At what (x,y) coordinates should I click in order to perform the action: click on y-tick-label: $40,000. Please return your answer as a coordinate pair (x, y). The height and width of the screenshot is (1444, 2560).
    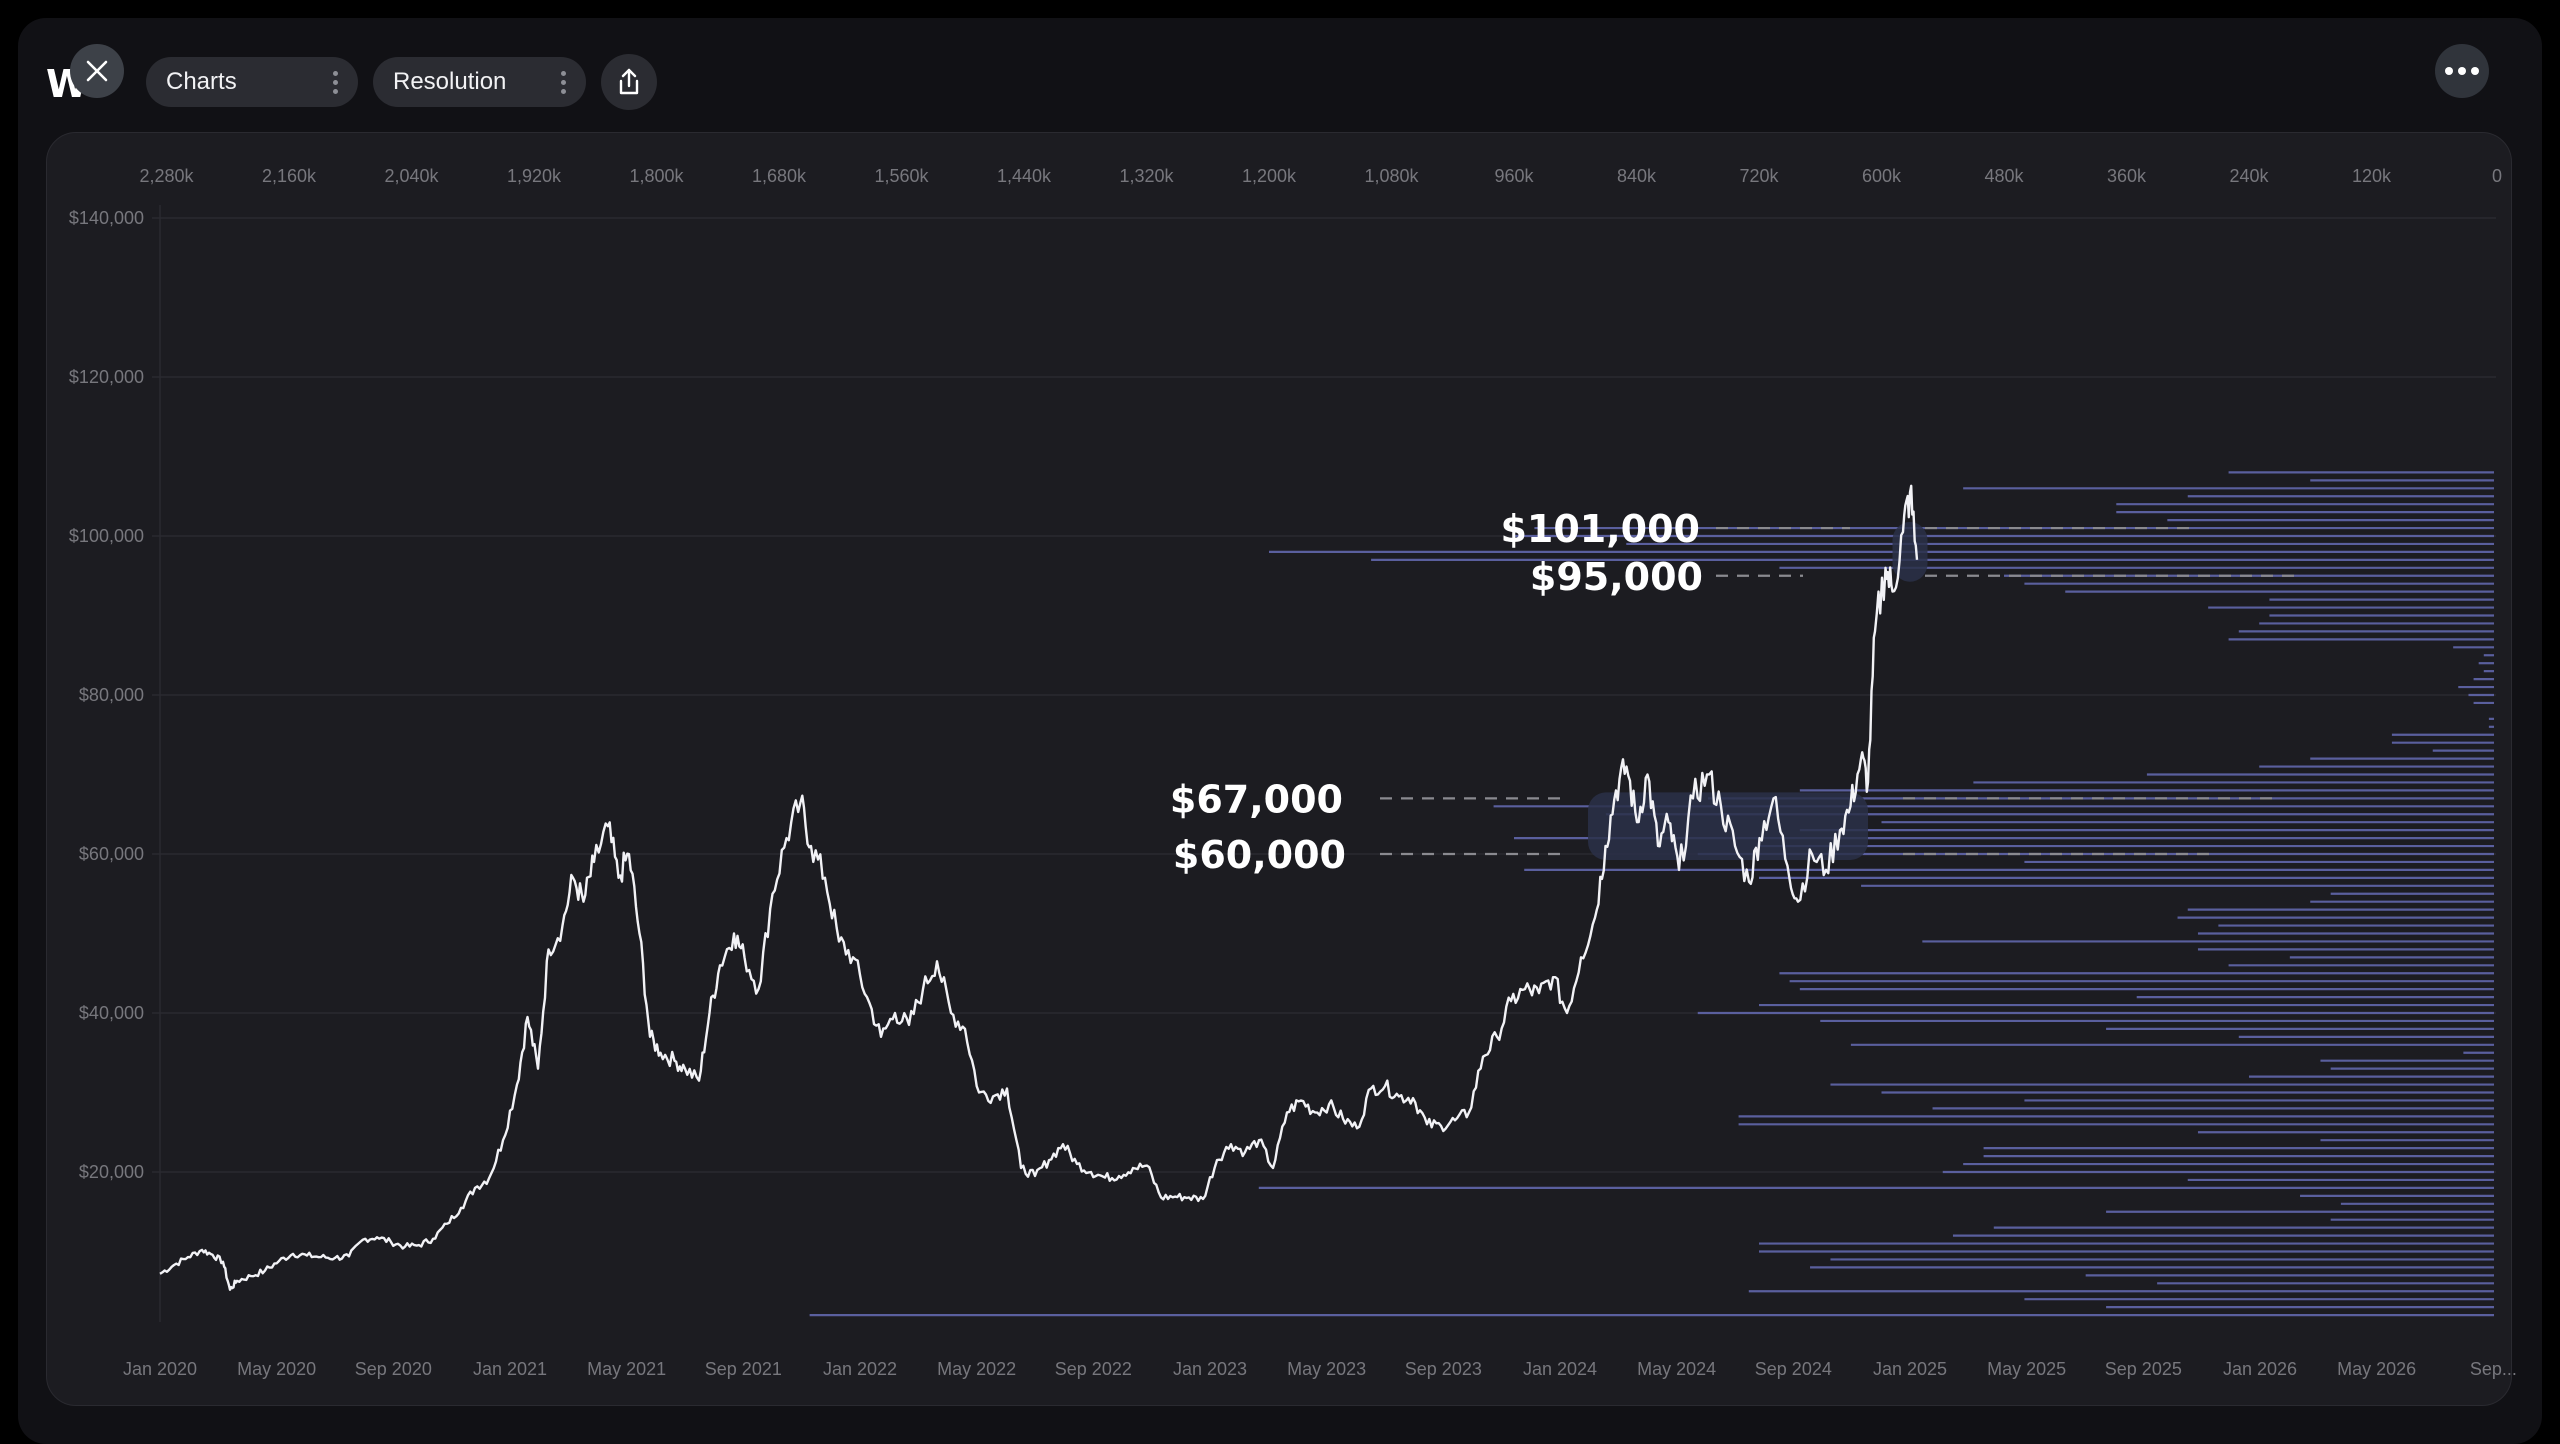
    Looking at the image, I should click on (111, 1013).